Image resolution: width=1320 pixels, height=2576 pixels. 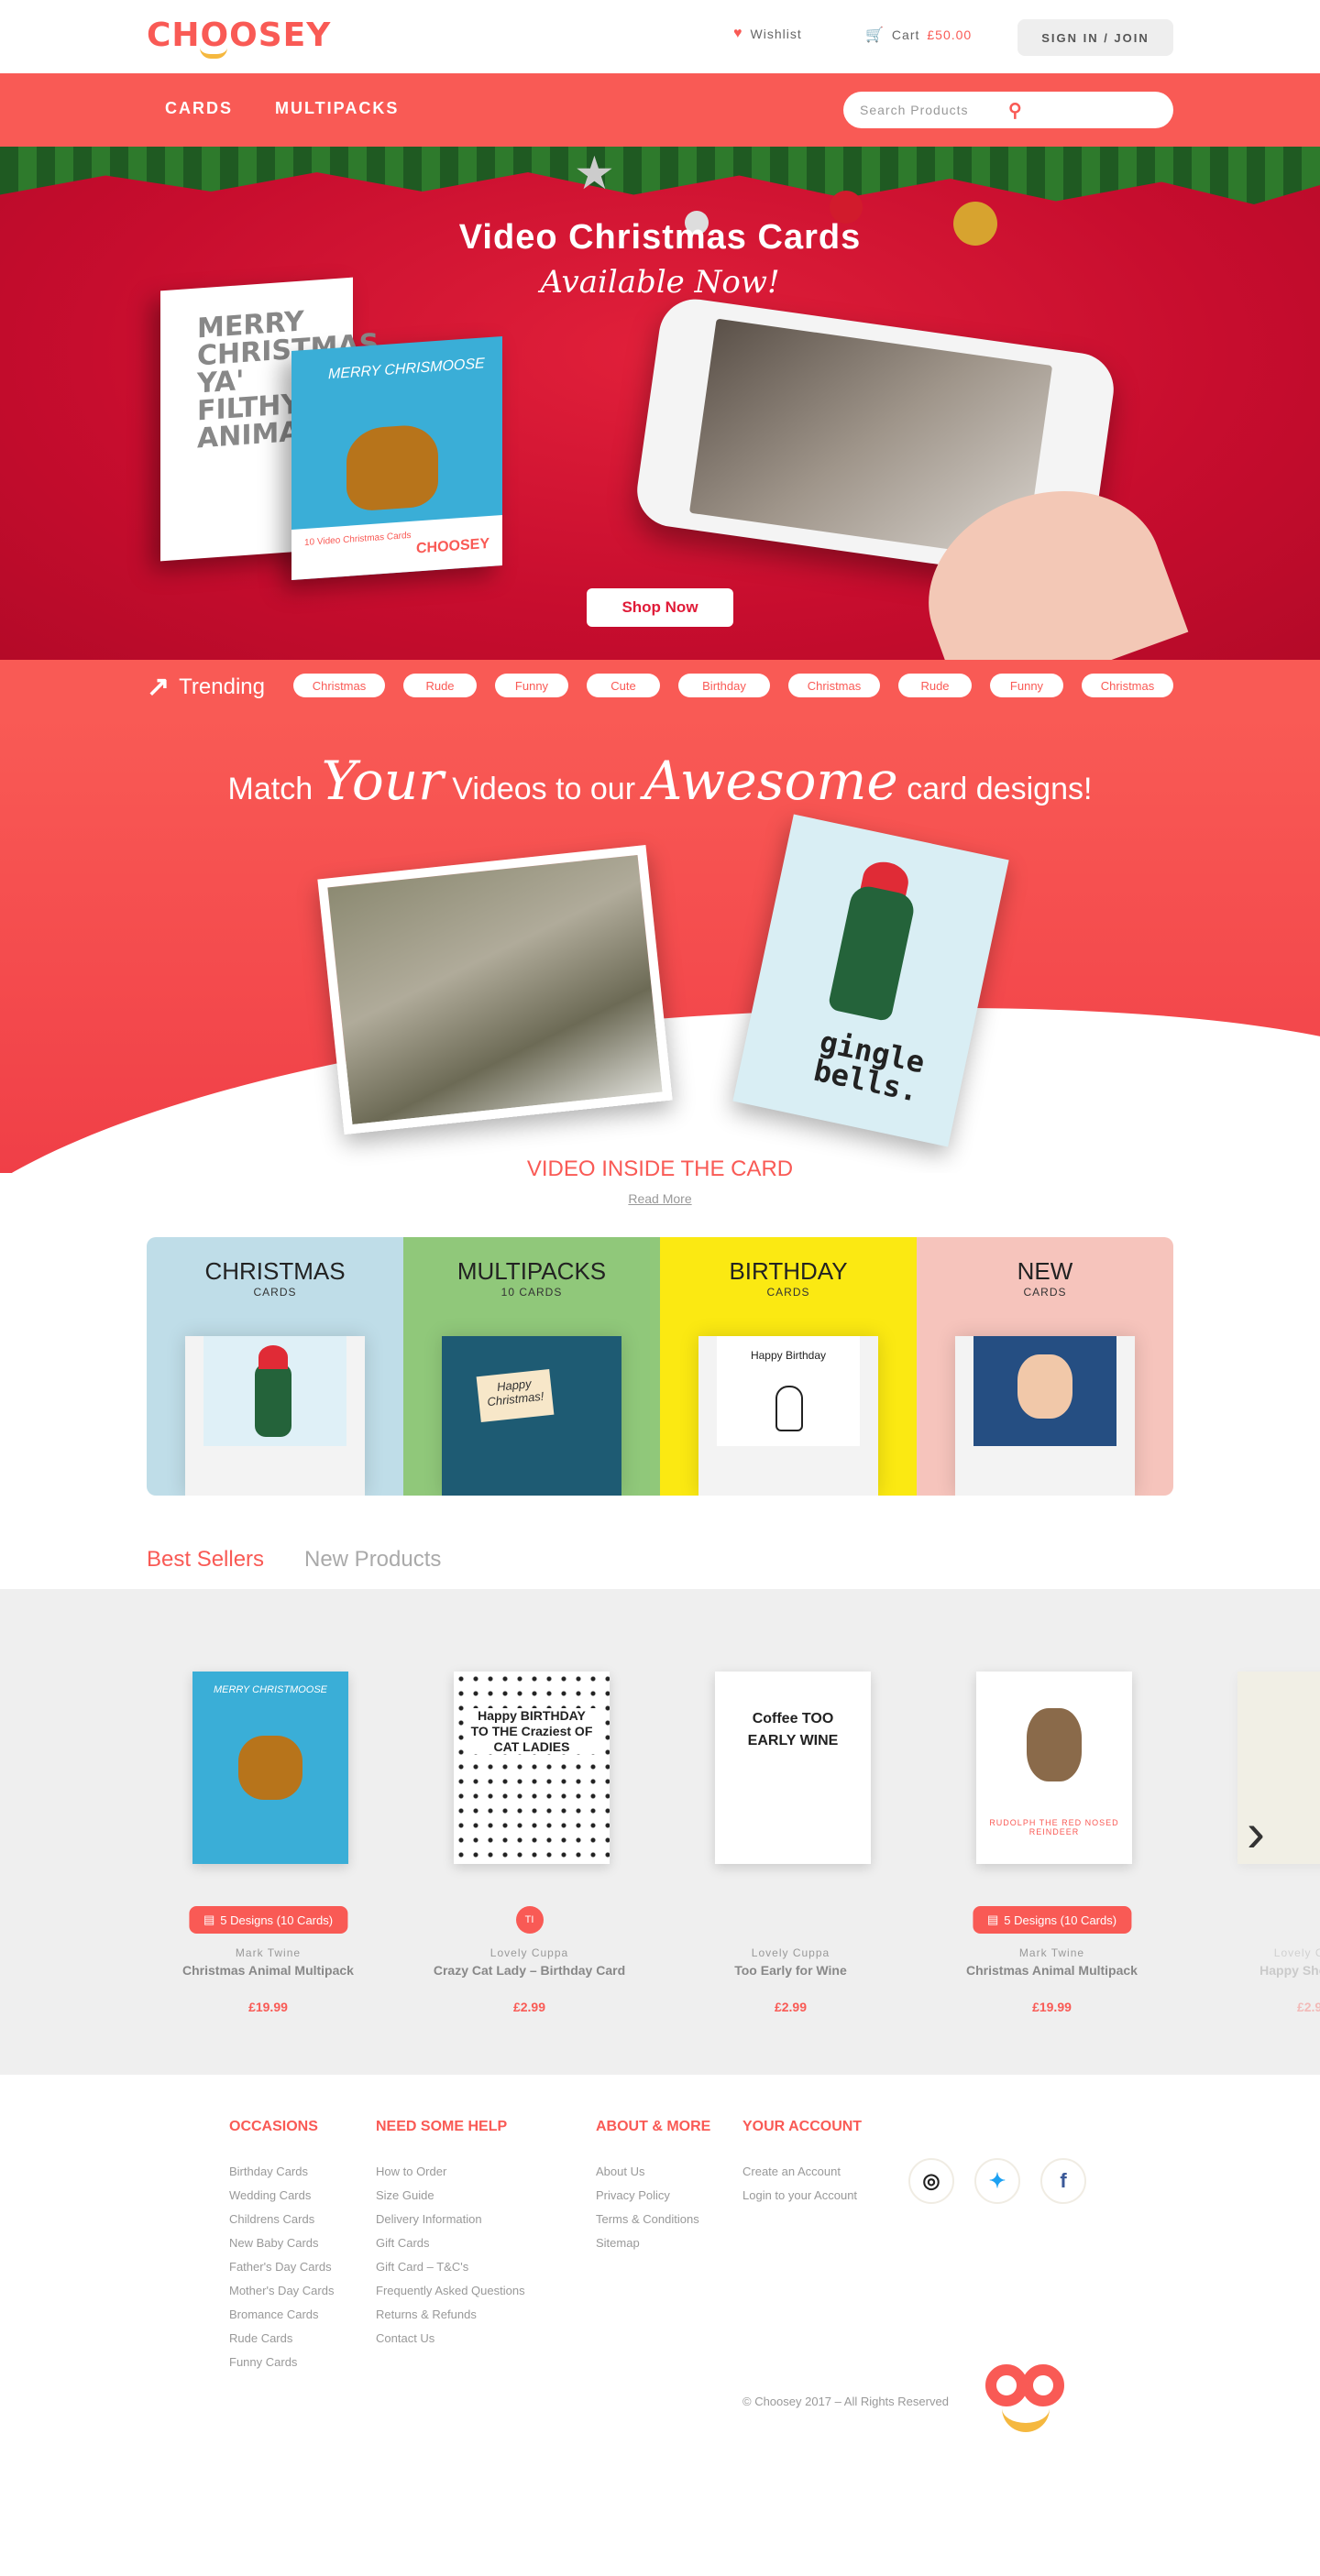 I want to click on product-brand: Lovely Cuppa, so click(x=1296, y=1953).